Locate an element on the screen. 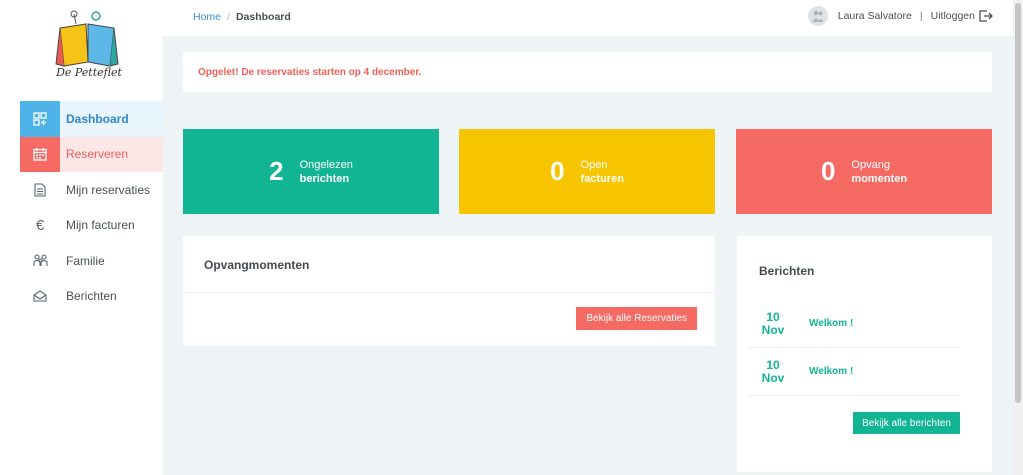 The image size is (1023, 475). brand-name: De Petteflet is located at coordinates (89, 72).